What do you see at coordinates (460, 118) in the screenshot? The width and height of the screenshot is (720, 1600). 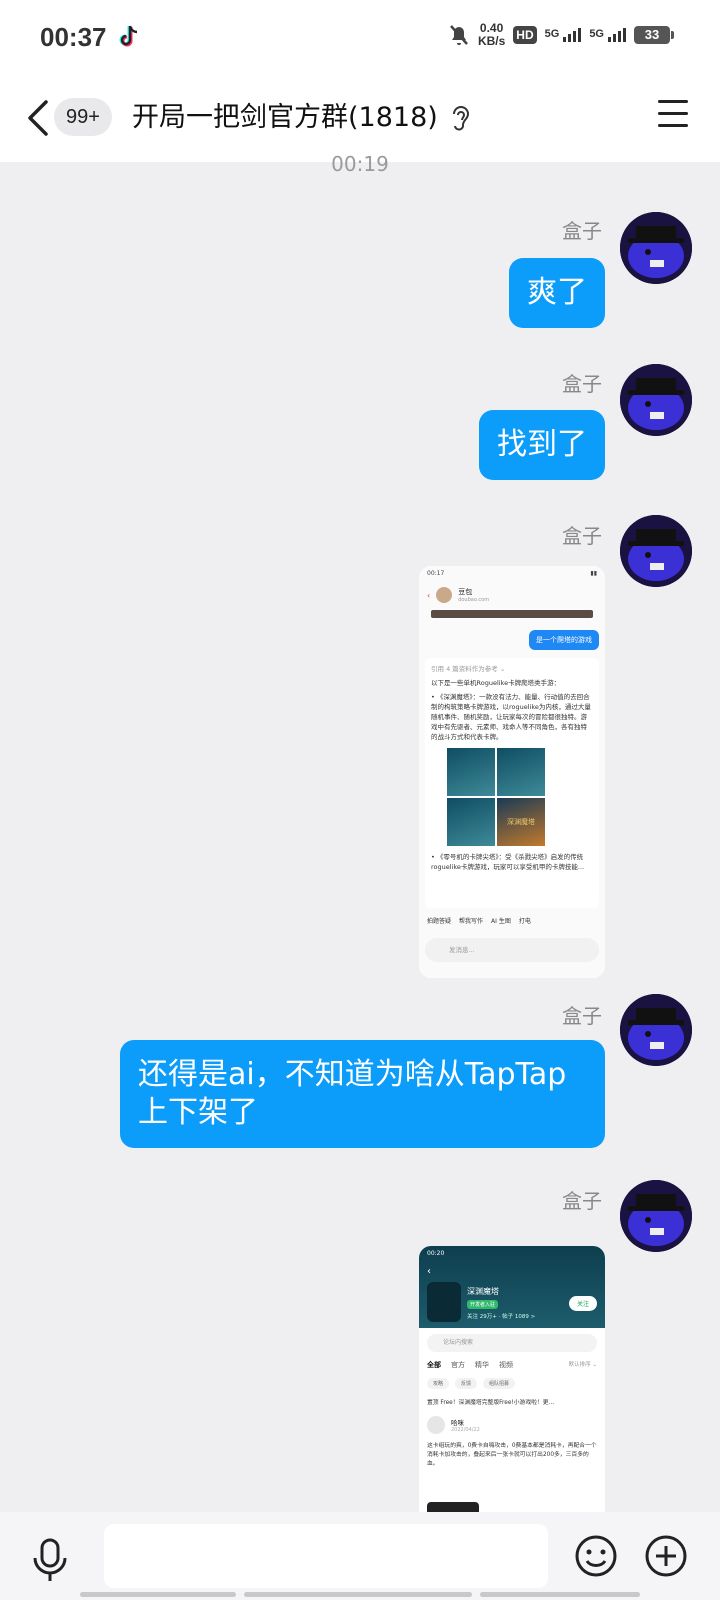 I see `ear-icon` at bounding box center [460, 118].